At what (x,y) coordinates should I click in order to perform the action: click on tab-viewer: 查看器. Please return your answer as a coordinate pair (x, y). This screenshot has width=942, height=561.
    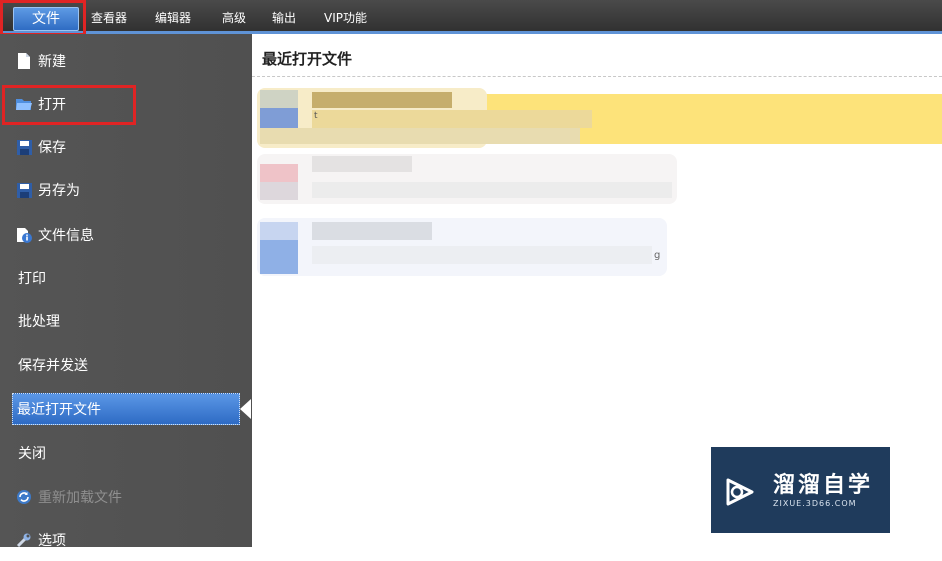
    Looking at the image, I should click on (109, 18).